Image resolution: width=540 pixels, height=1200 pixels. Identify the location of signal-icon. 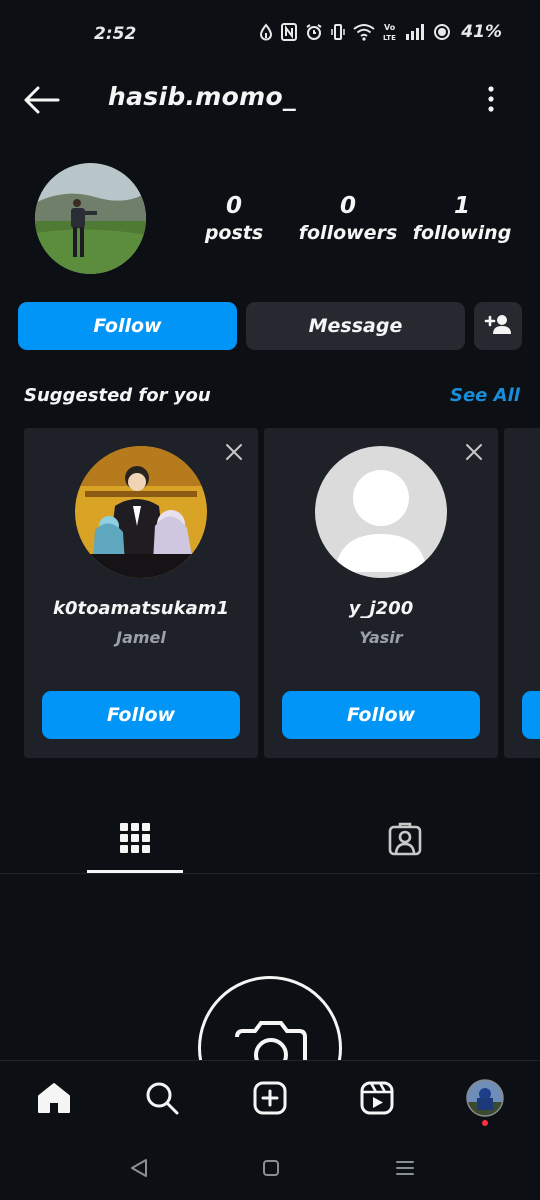
(415, 32).